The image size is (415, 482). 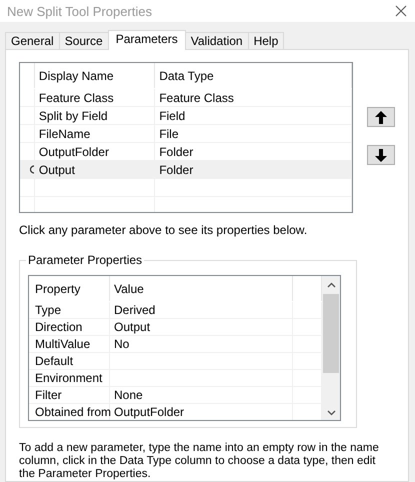 What do you see at coordinates (48, 395) in the screenshot?
I see `table-cell: Filter` at bounding box center [48, 395].